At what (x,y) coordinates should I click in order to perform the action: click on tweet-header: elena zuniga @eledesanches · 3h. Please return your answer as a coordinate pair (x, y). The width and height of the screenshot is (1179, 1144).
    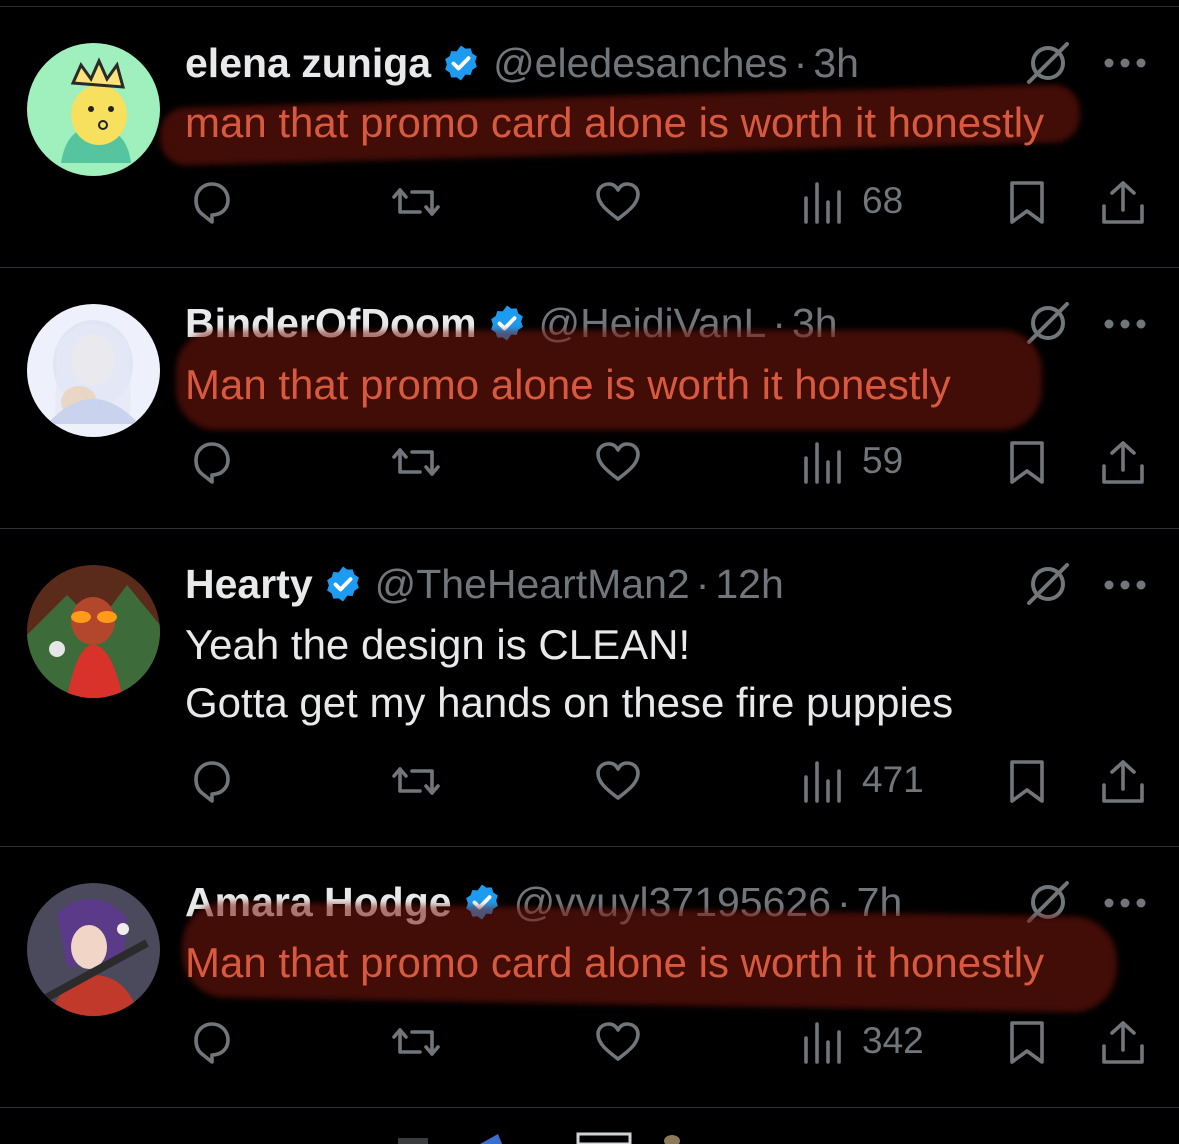
    Looking at the image, I should click on (522, 63).